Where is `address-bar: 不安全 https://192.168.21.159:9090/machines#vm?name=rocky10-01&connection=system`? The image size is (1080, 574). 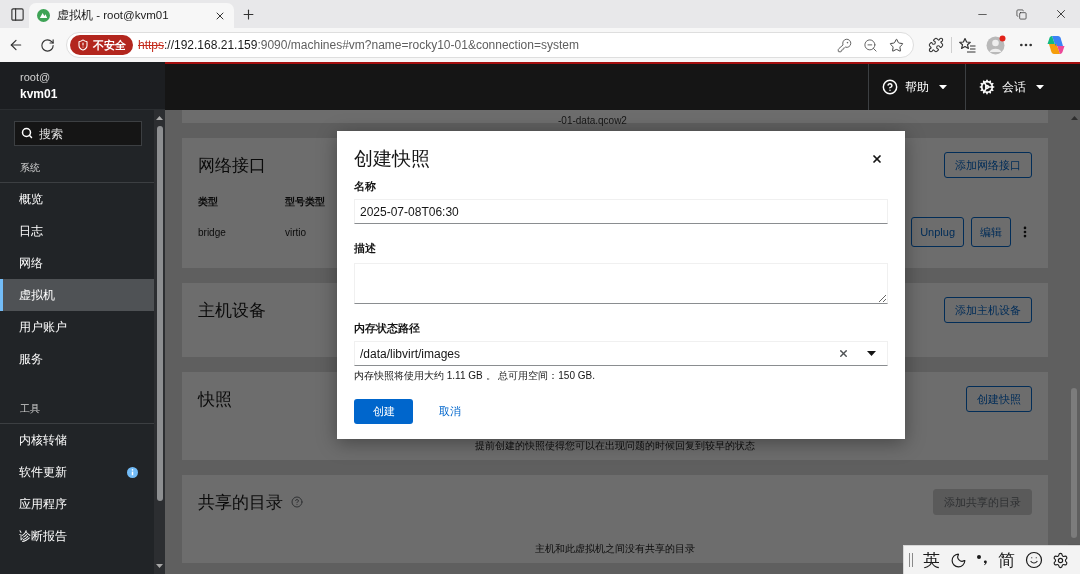
address-bar: 不安全 https://192.168.21.159:9090/machines#vm?name=rocky10-01&connection=system is located at coordinates (490, 45).